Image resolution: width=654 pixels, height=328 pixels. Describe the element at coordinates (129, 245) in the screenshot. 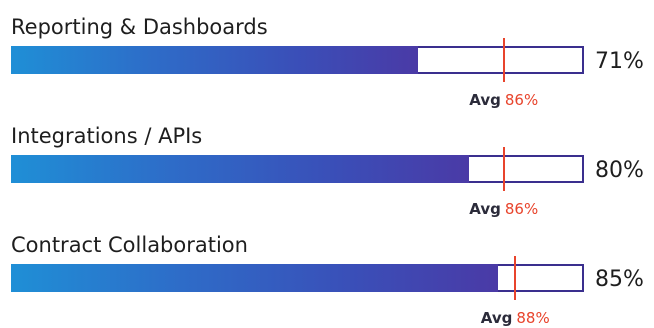

I see `category-label: Contract Collaboration` at that location.